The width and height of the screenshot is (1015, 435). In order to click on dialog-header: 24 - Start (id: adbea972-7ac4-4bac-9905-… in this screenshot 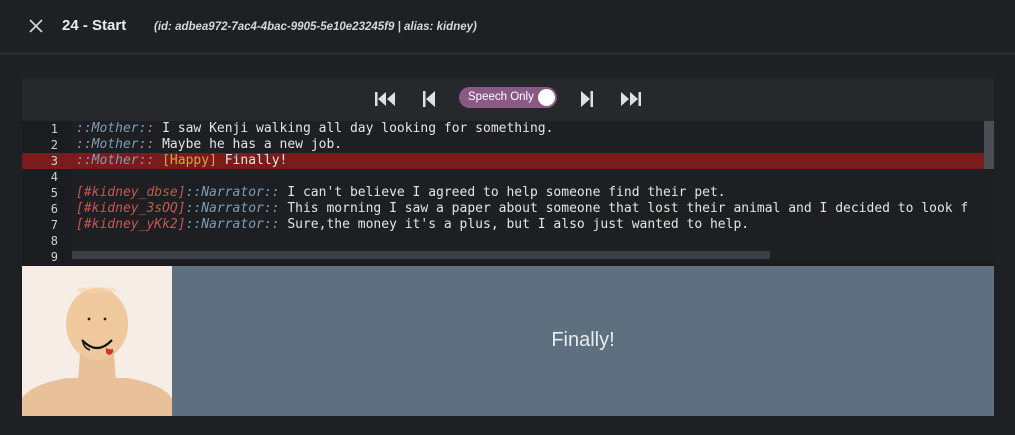, I will do `click(507, 27)`.